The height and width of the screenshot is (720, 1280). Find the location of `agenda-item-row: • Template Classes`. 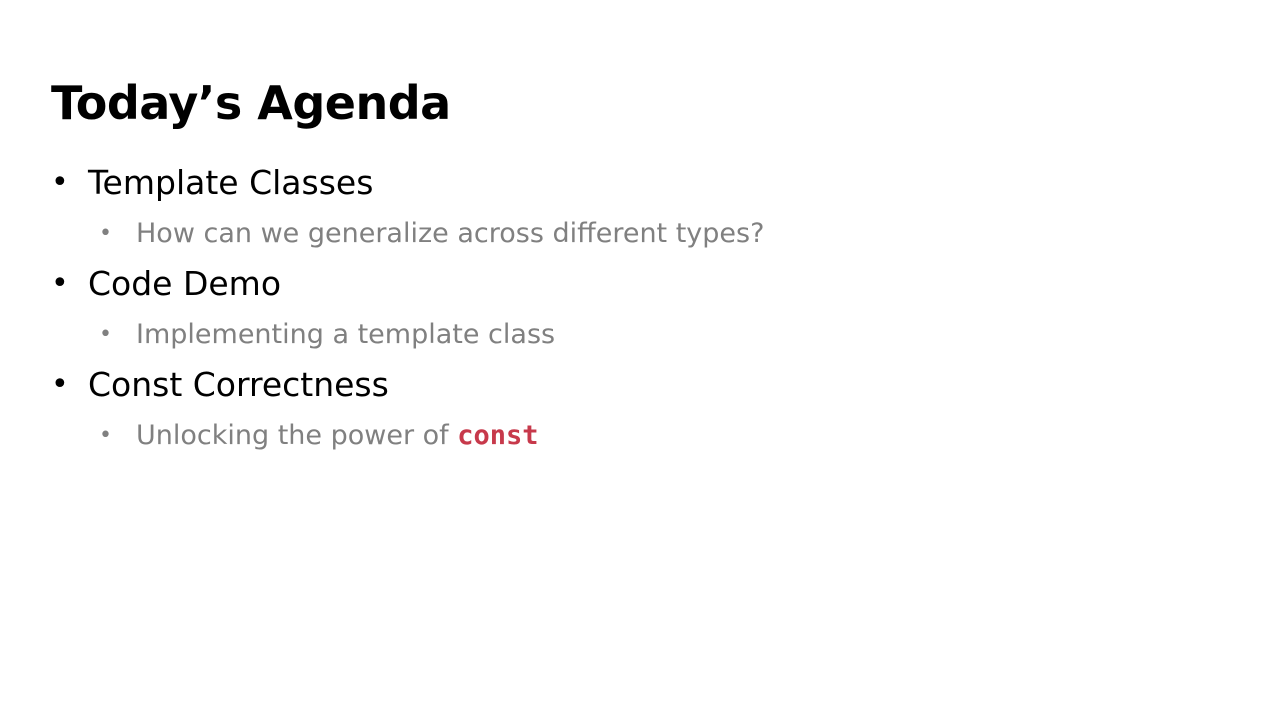

agenda-item-row: • Template Classes is located at coordinates (626, 183).